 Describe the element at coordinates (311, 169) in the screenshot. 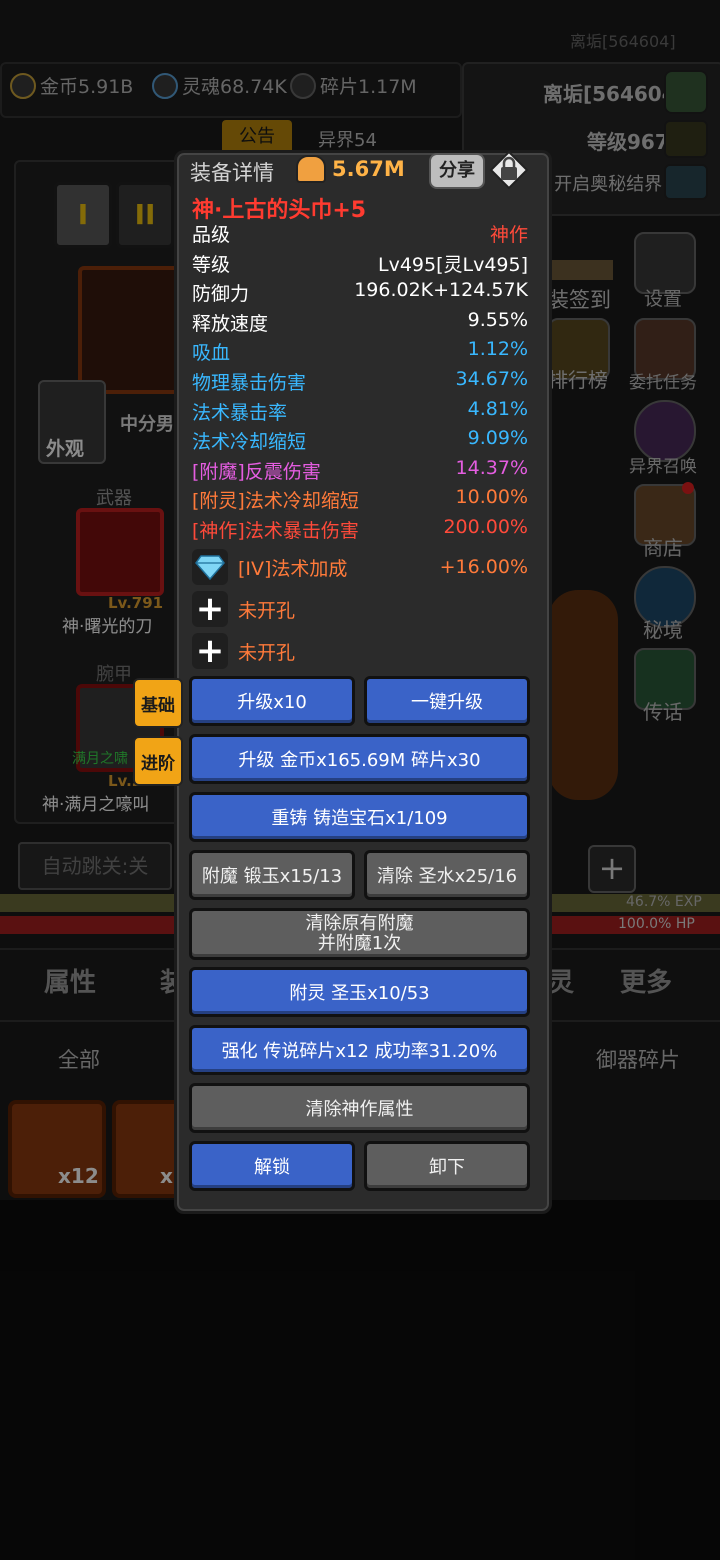

I see `flexed-arm-icon` at that location.